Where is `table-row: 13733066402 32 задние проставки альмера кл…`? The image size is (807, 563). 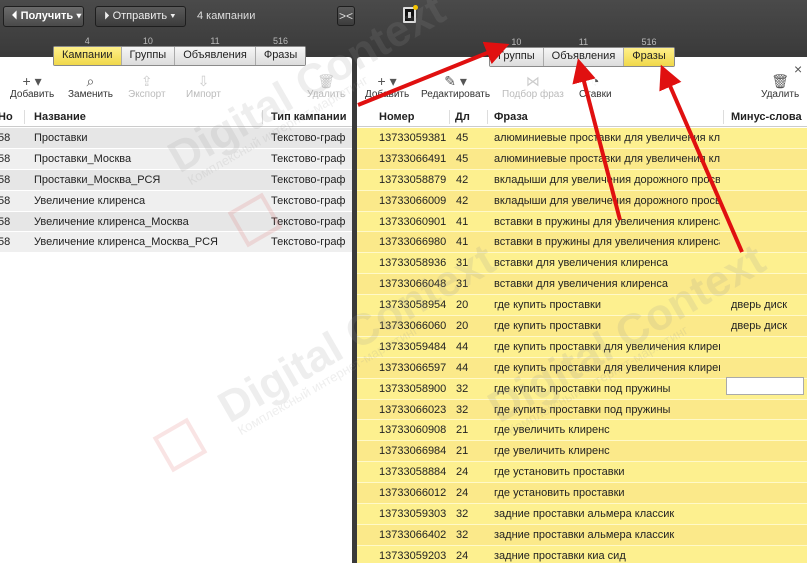 table-row: 13733066402 32 задние проставки альмера кл… is located at coordinates (582, 535).